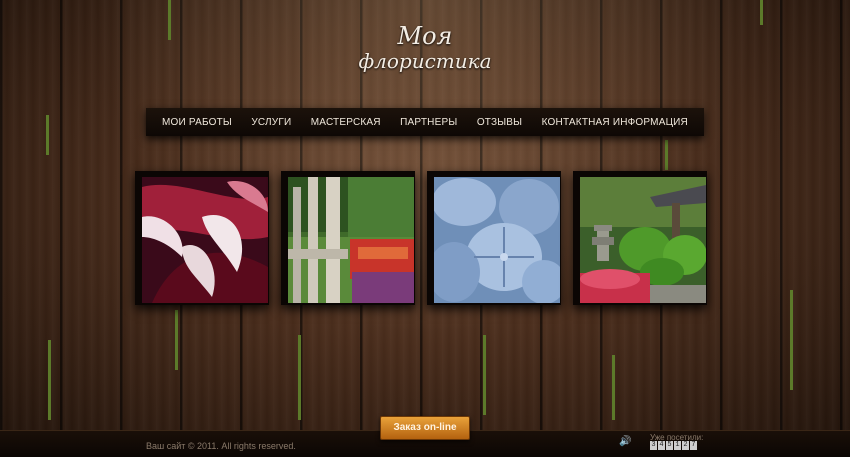 The width and height of the screenshot is (850, 457). I want to click on nav-item-partners: ПАРТНЕРЫ, so click(428, 122).